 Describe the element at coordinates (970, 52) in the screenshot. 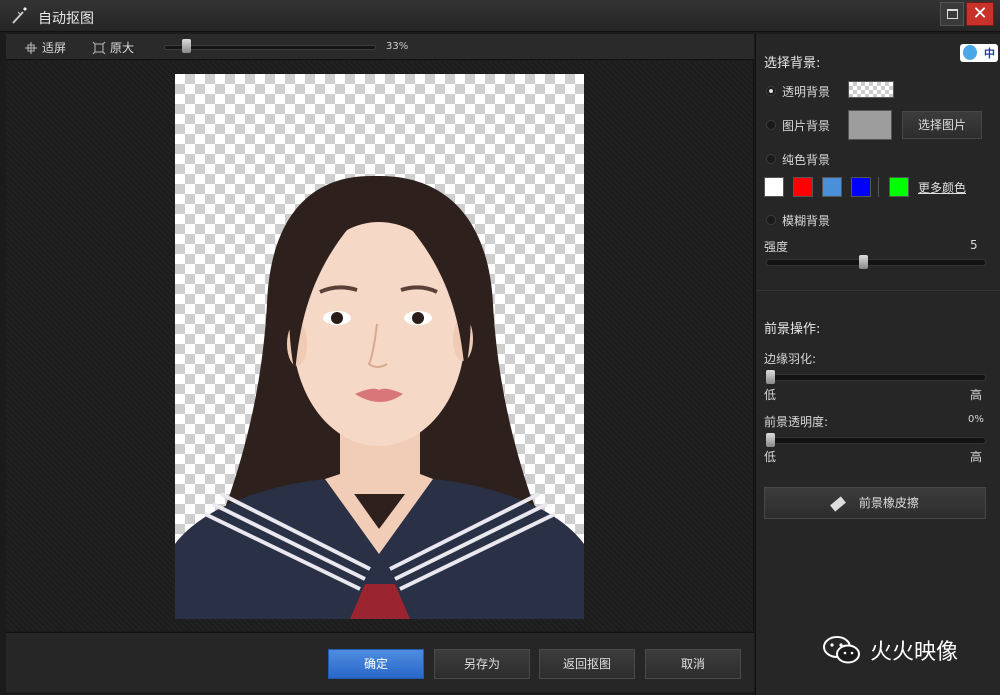

I see `ime-mascot-icon` at that location.